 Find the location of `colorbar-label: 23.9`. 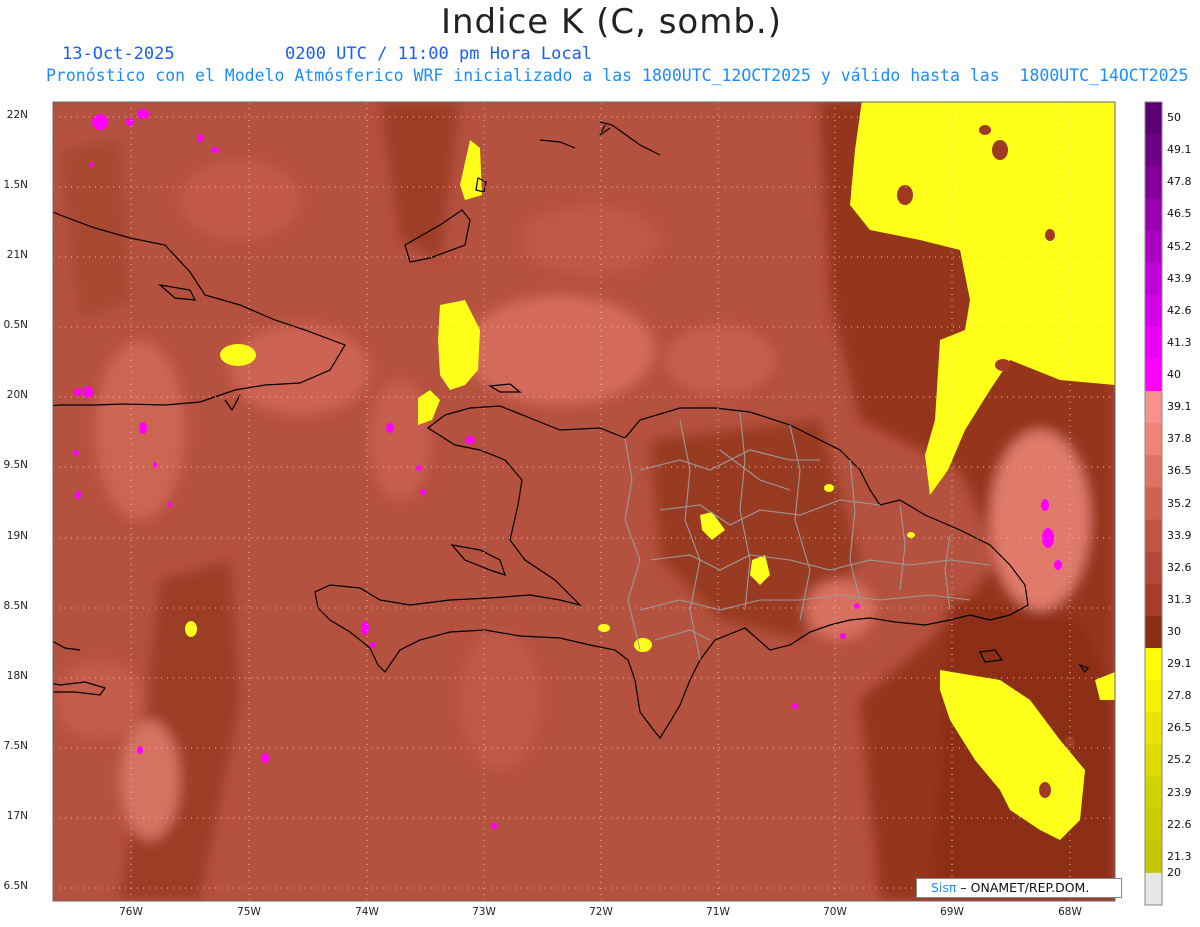

colorbar-label: 23.9 is located at coordinates (1179, 792).